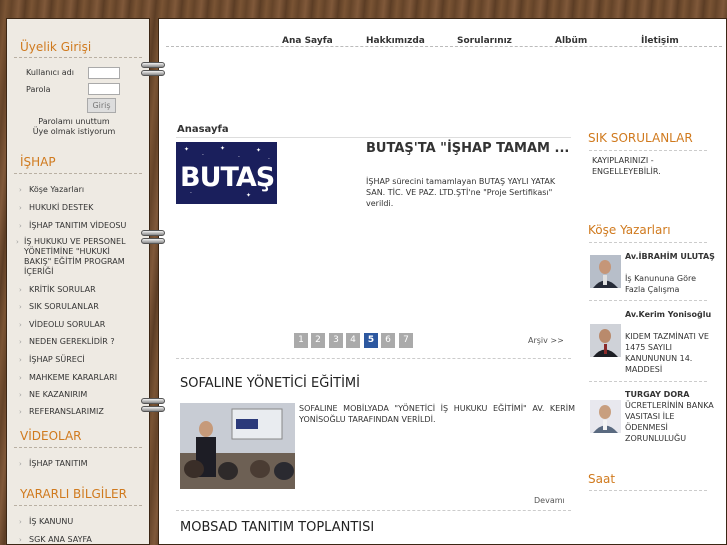 The image size is (727, 545). I want to click on nav-hakkimizda: Hakkımızda, so click(395, 41).